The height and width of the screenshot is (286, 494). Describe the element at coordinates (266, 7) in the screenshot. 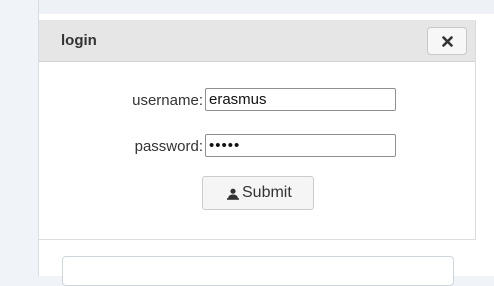

I see `top-strip` at that location.